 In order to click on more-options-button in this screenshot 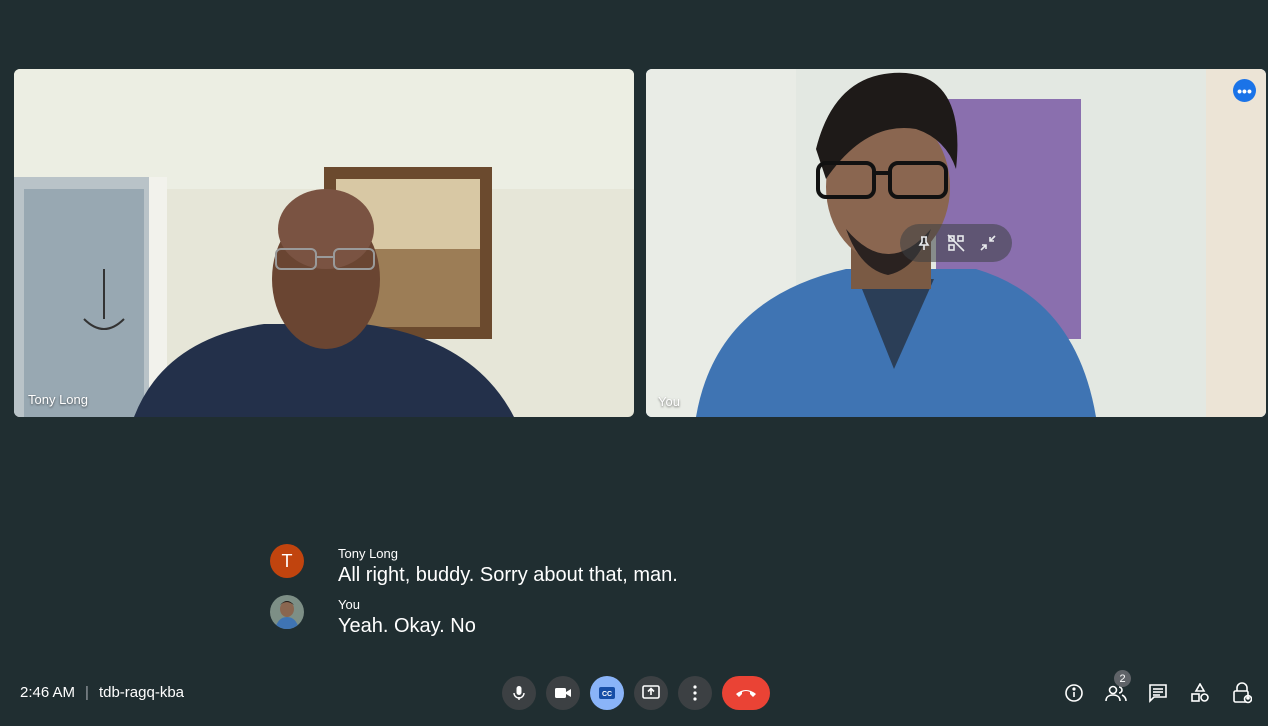, I will do `click(695, 693)`.